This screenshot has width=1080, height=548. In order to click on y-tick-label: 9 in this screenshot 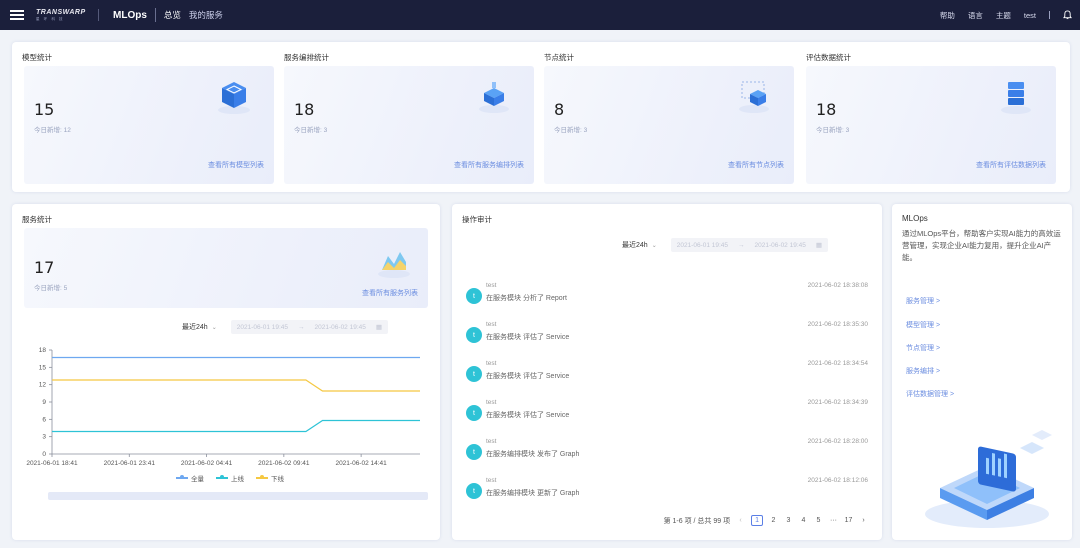, I will do `click(44, 402)`.